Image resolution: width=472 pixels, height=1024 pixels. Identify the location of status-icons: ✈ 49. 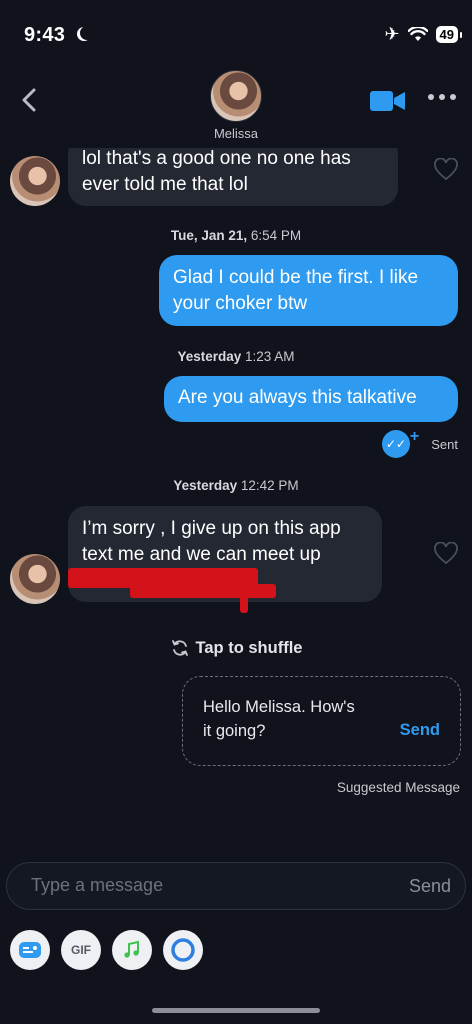
(423, 34).